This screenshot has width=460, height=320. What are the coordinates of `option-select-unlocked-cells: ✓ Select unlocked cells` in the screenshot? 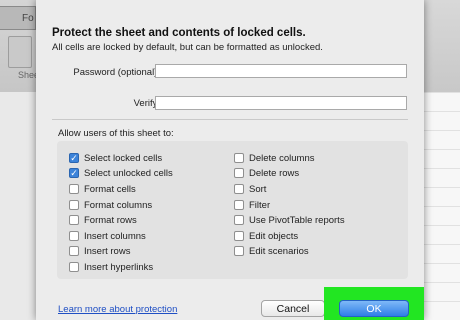 It's located at (121, 173).